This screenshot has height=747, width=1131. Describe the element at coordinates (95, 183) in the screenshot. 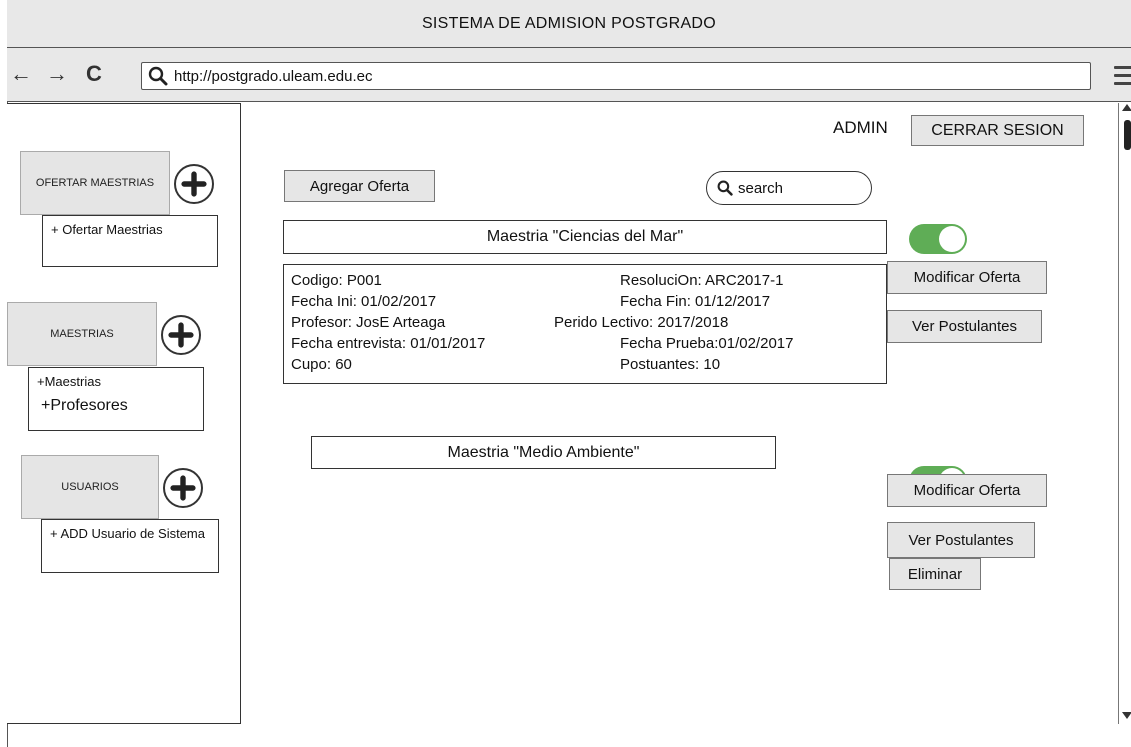

I see `ofertar-maestrias-button: OFERTAR MAESTRIAS` at that location.